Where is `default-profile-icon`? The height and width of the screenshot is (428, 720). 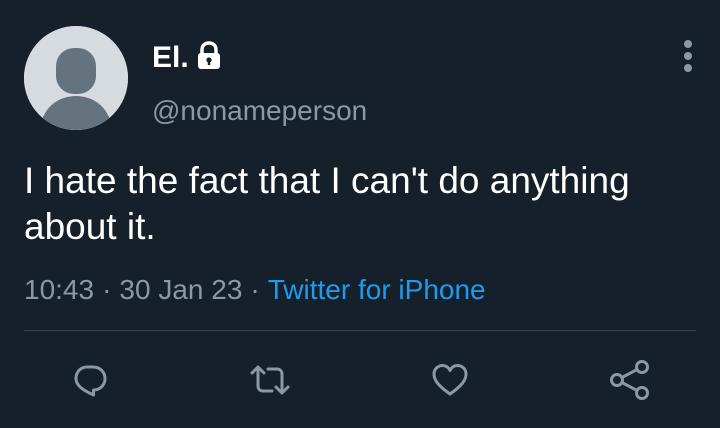
default-profile-icon is located at coordinates (76, 78).